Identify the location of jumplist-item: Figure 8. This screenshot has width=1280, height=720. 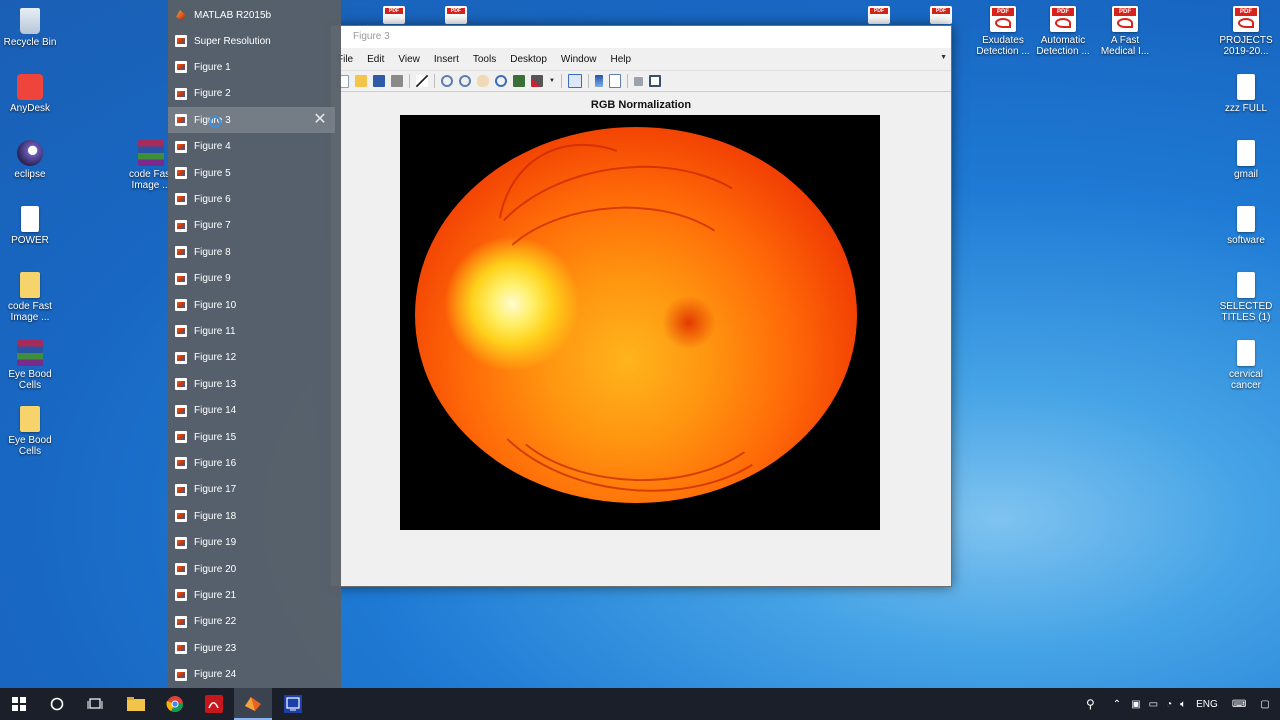
(254, 252).